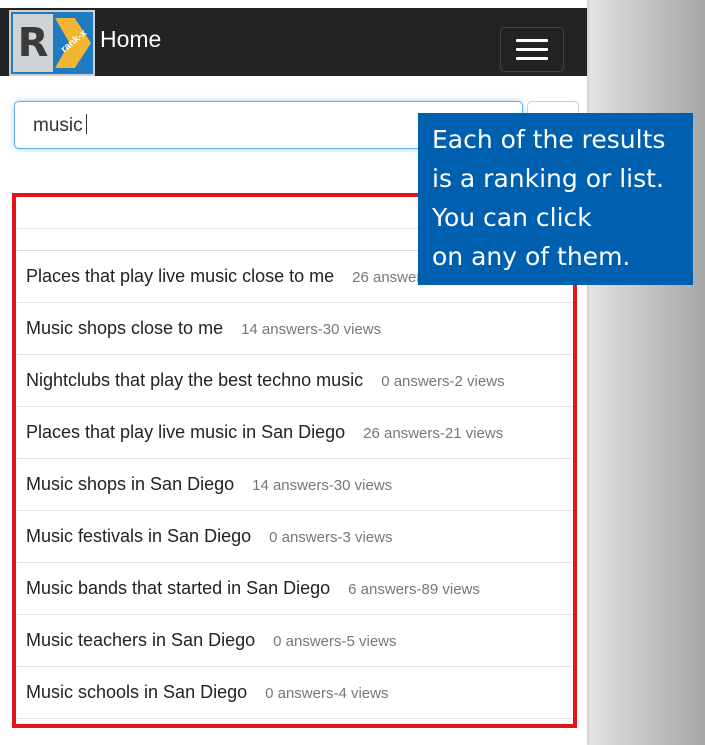 The height and width of the screenshot is (745, 705). I want to click on result-title: Music schools in San Diego, so click(137, 692).